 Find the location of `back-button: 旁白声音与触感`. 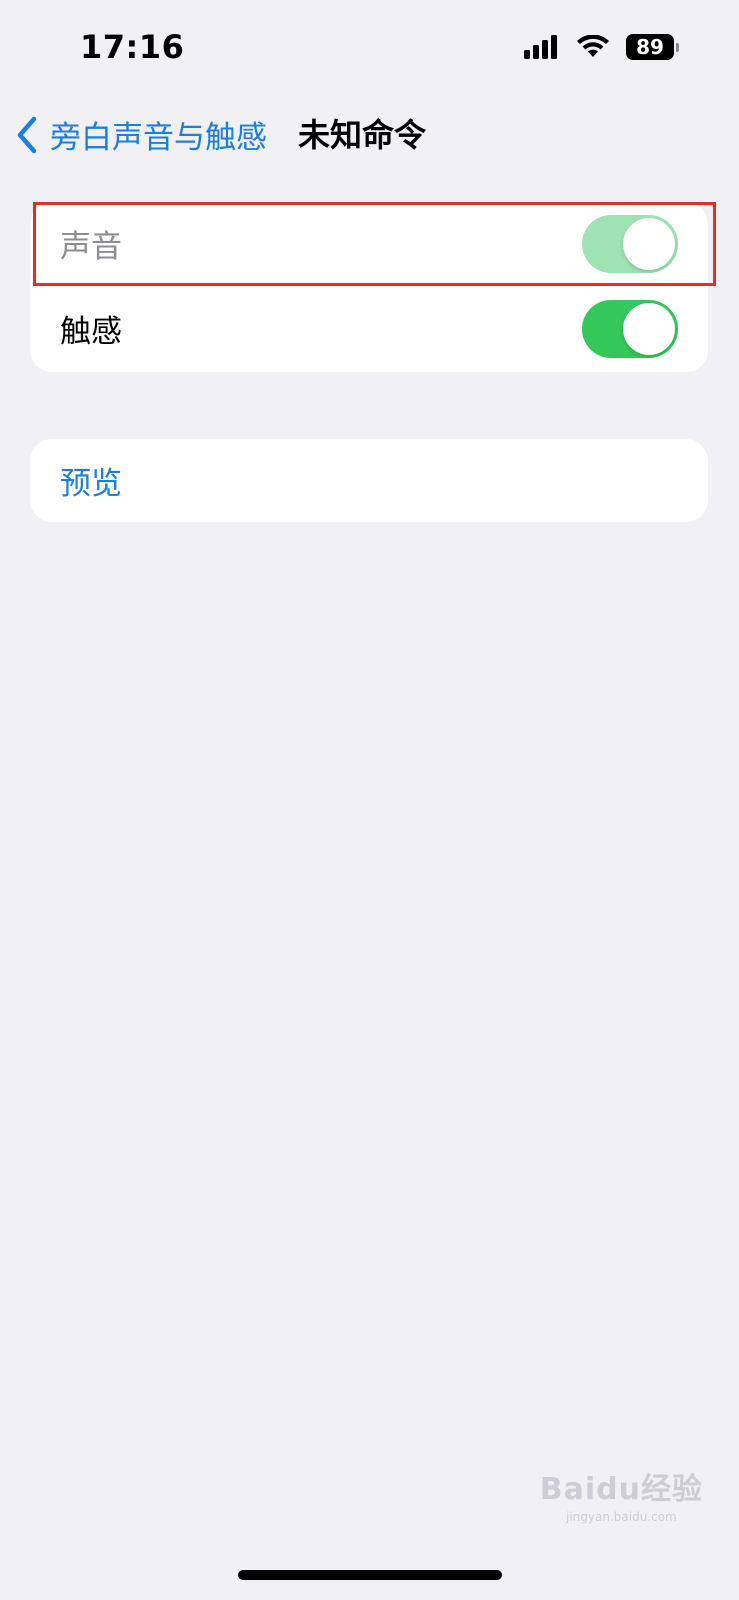

back-button: 旁白声音与触感 is located at coordinates (141, 134).